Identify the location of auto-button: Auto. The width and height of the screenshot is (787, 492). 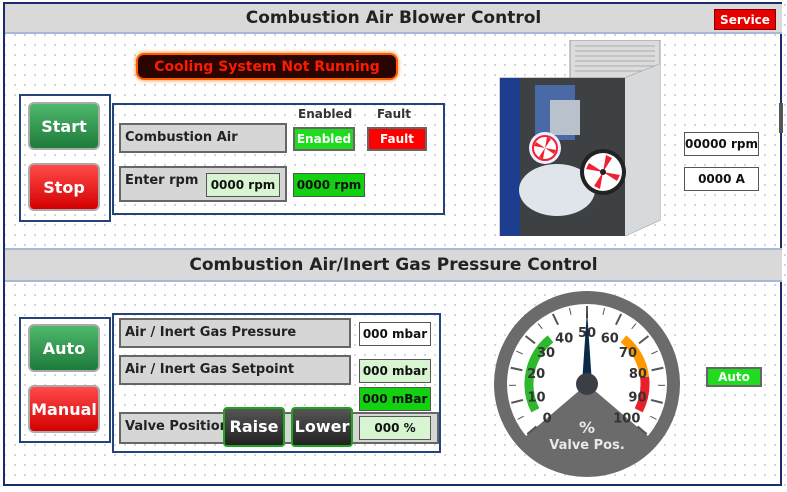
(64, 348).